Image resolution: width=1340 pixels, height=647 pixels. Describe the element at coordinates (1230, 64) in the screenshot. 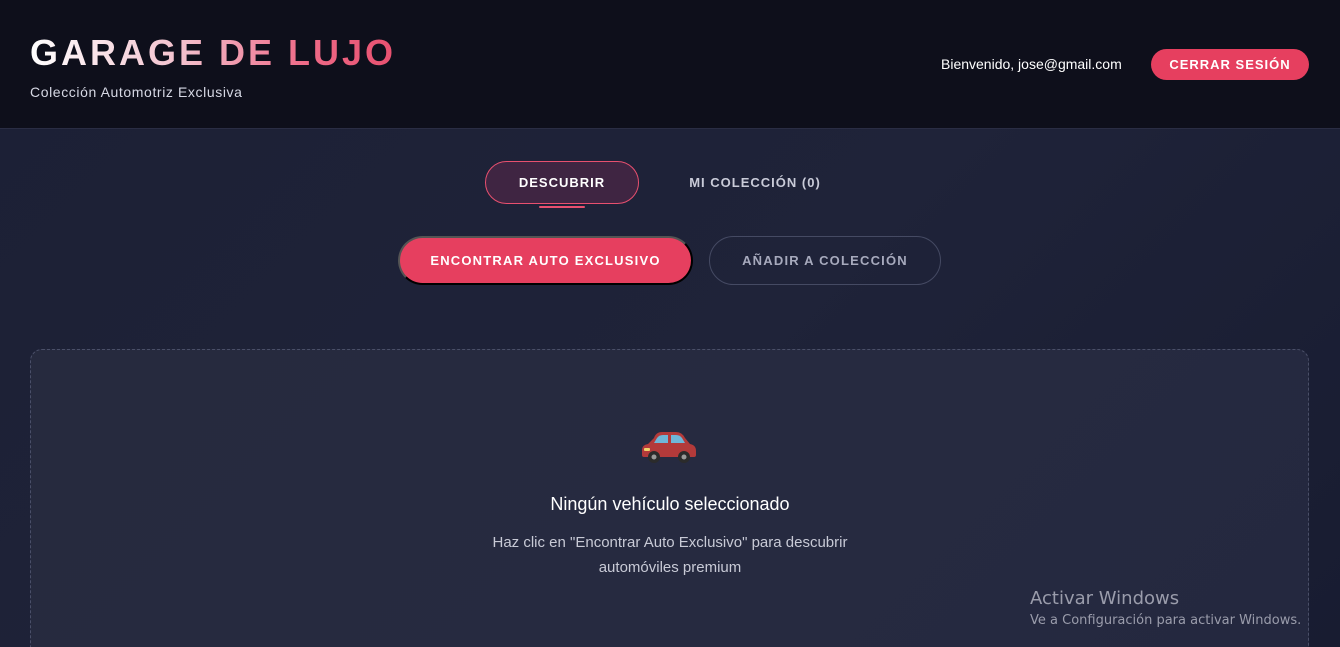

I see `logout-button: CERRAR SESIÓN` at that location.